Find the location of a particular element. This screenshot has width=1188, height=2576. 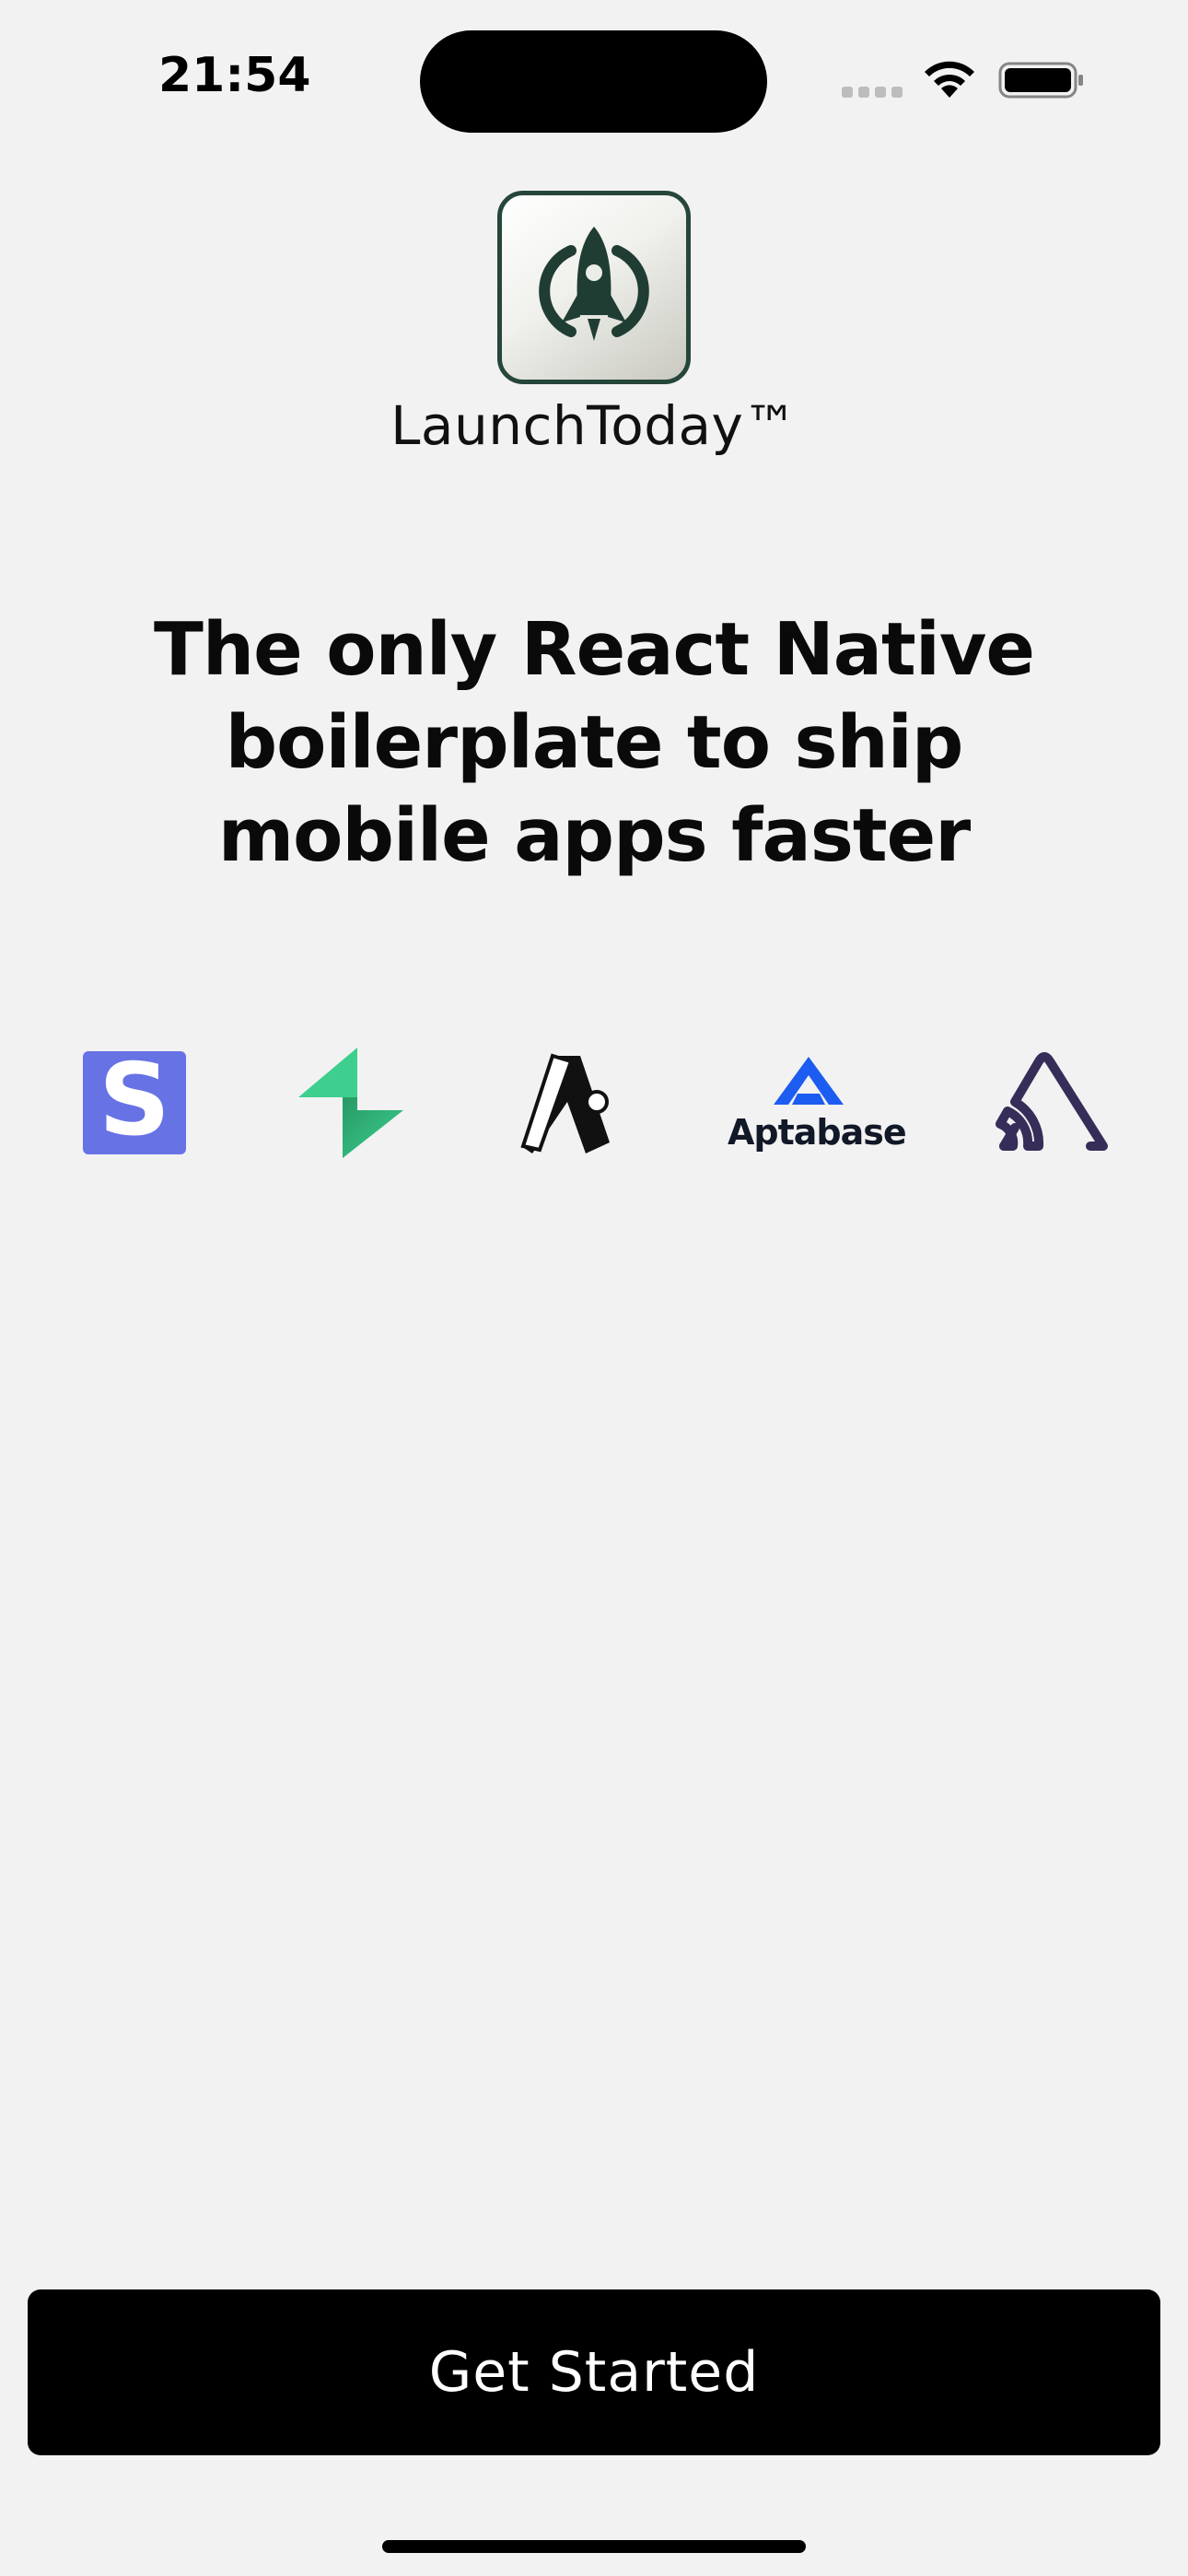

aptabase-logo: Aptabase is located at coordinates (817, 1105).